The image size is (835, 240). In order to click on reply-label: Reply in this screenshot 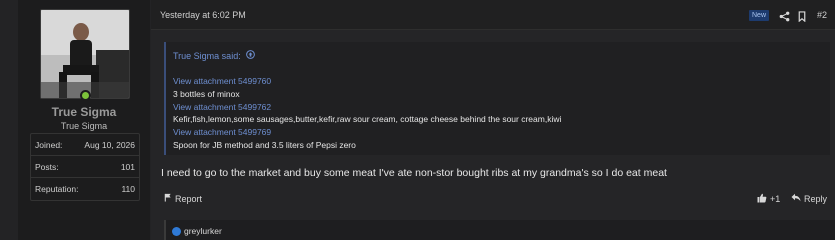, I will do `click(816, 198)`.